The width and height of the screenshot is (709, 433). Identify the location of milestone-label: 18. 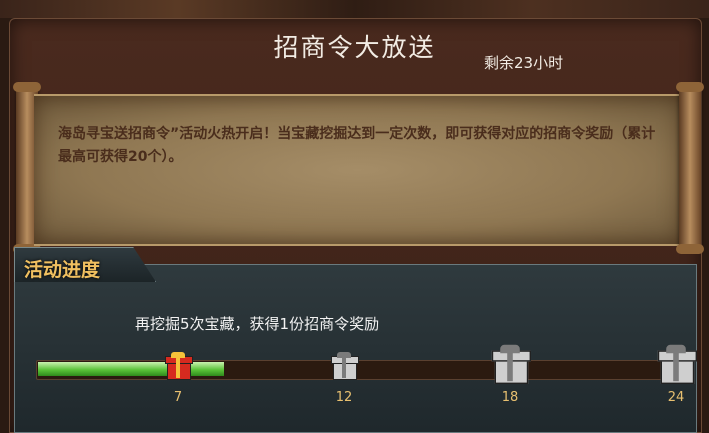
(510, 397).